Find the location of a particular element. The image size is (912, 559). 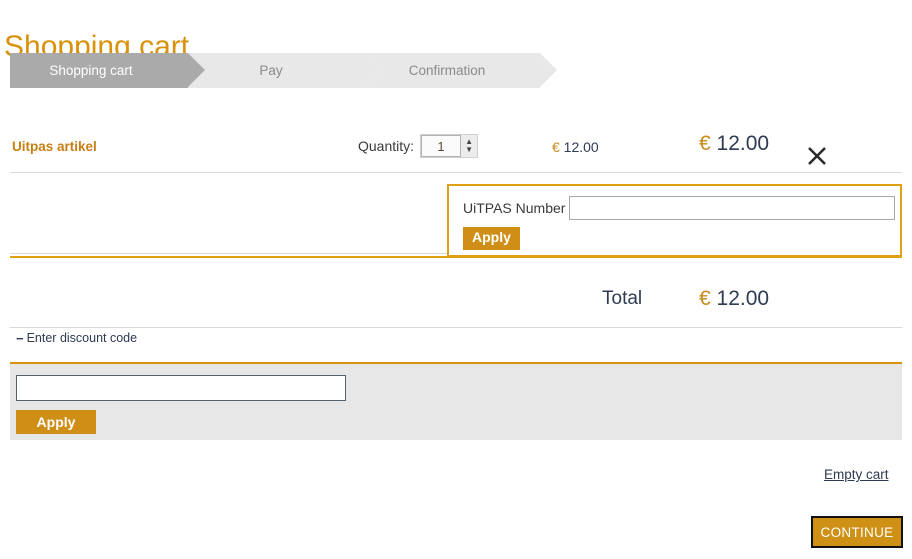

discount-code-input is located at coordinates (181, 388).